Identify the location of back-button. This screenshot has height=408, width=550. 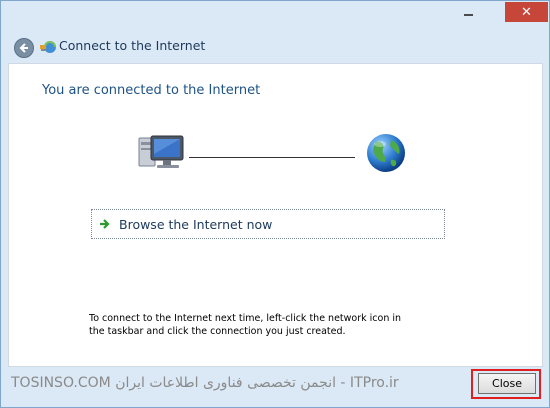
(24, 48).